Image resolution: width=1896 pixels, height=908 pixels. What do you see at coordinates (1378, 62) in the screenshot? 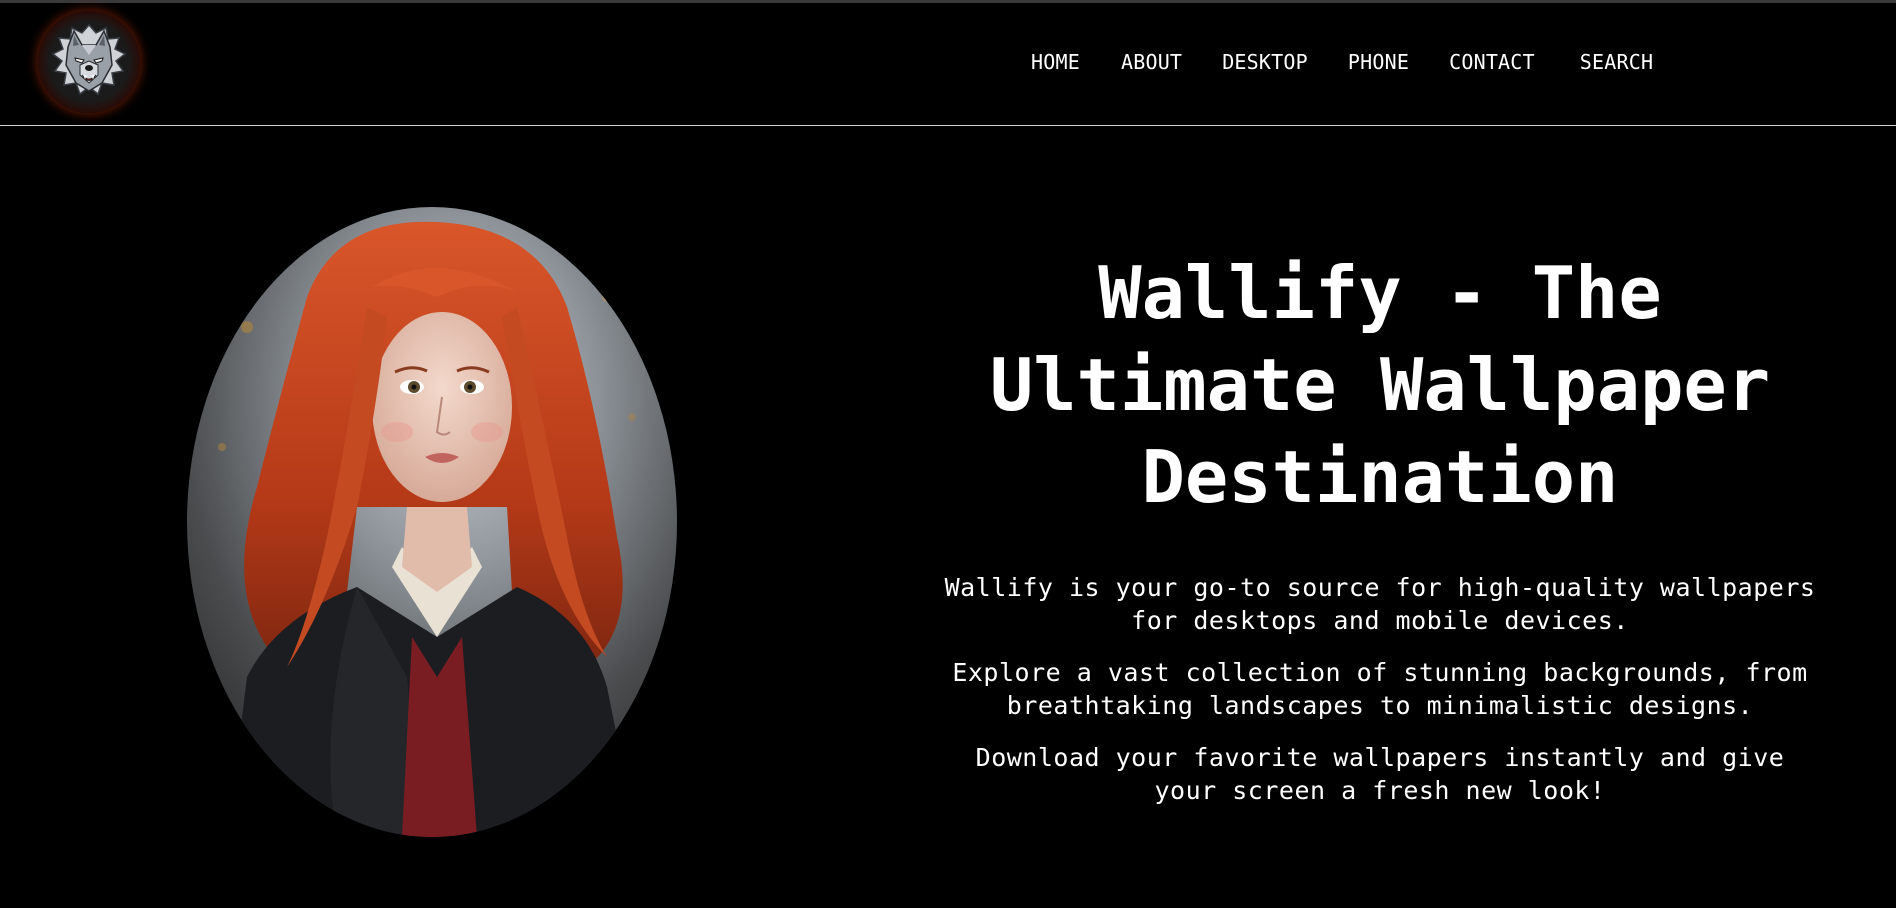
I see `nav-phone: PHONE` at bounding box center [1378, 62].